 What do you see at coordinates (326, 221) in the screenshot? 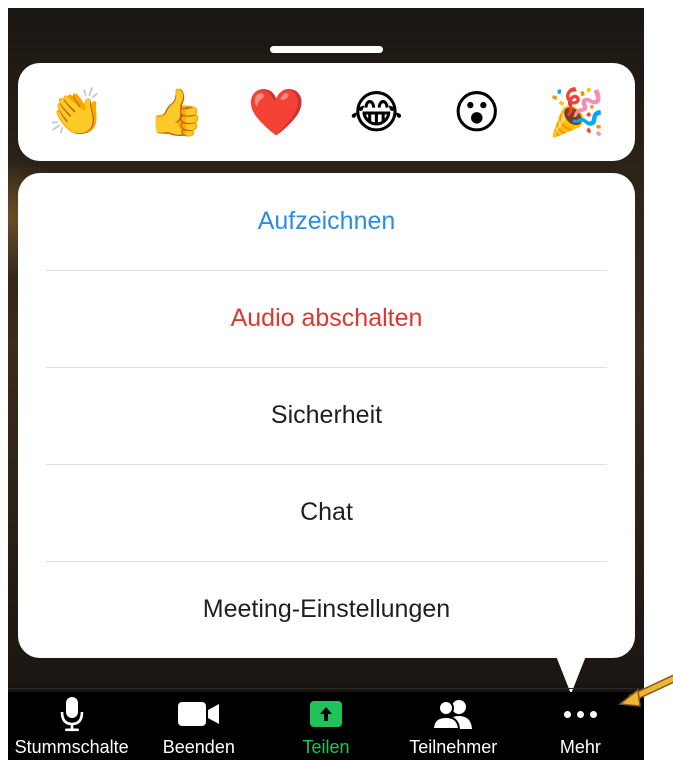
I see `record-menu-item: Aufzeichnen` at bounding box center [326, 221].